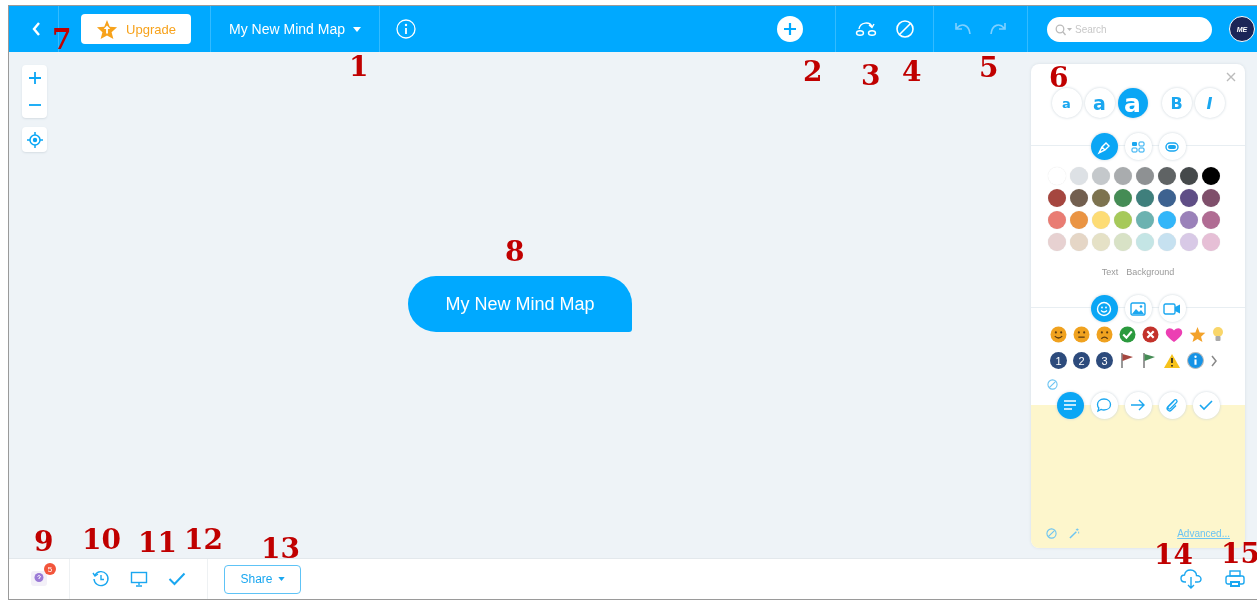 The height and width of the screenshot is (602, 1257). Describe the element at coordinates (1172, 360) in the screenshot. I see `warning-icon` at that location.